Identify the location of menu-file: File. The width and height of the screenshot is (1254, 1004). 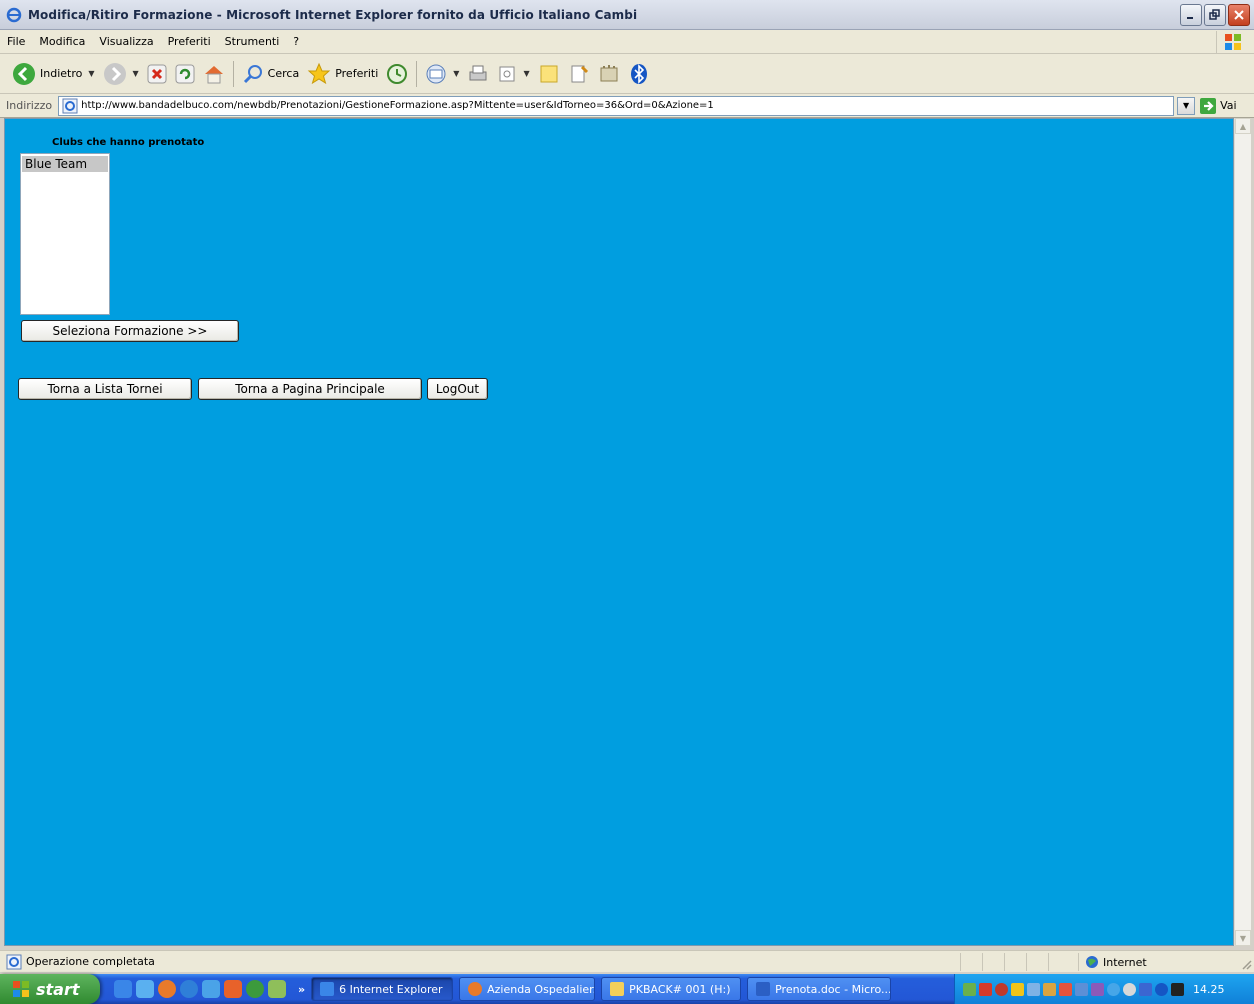
(16, 41).